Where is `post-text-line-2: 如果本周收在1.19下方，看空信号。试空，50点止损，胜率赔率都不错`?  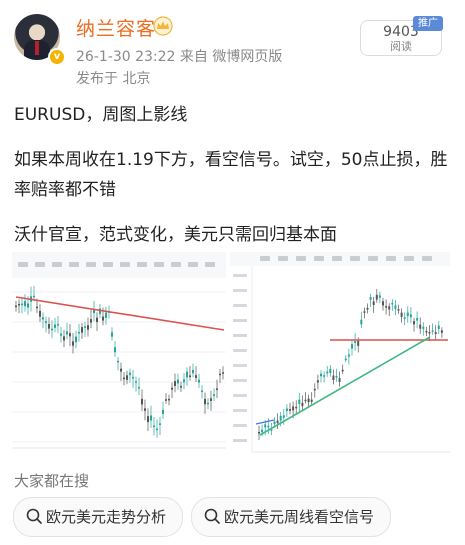 post-text-line-2: 如果本周收在1.19下方，看空信号。试空，50点止损，胜率赔率都不错 is located at coordinates (231, 175).